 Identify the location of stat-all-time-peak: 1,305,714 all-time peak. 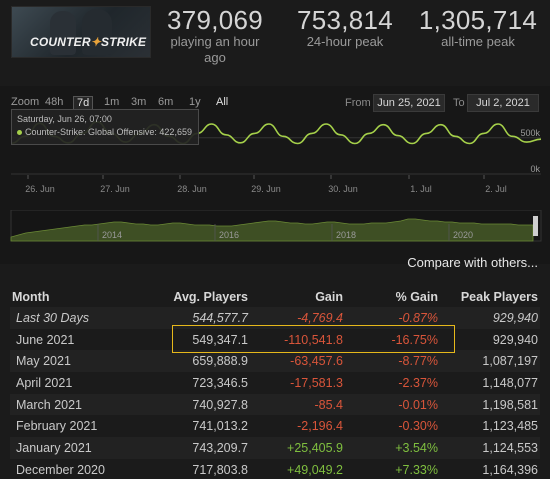
(478, 28).